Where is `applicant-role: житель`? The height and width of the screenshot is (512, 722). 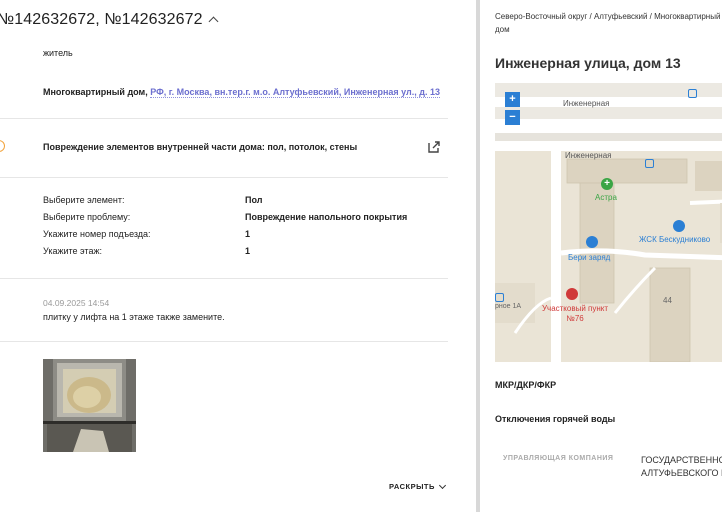
applicant-role: житель is located at coordinates (58, 53).